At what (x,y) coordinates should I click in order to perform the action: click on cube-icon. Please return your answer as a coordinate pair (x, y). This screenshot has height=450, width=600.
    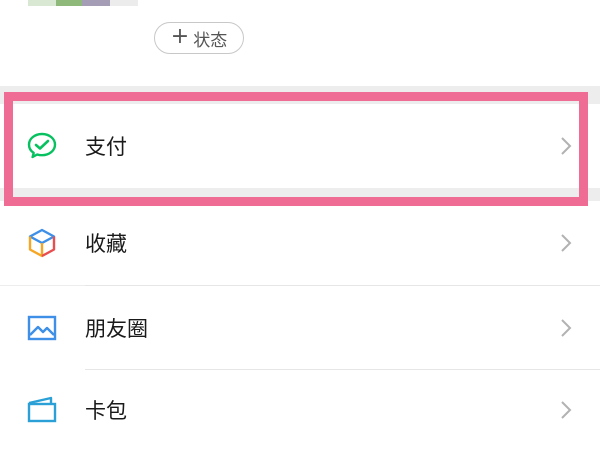
    Looking at the image, I should click on (42, 243).